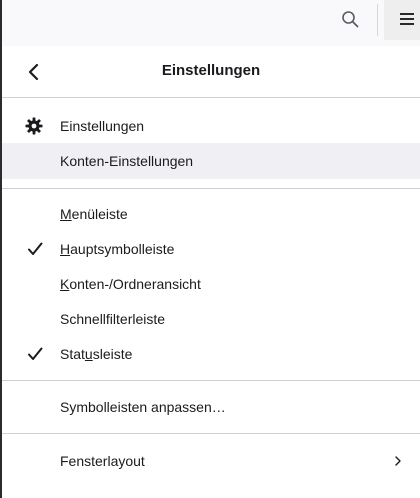  I want to click on menu-item-window-layout: Fensterlayout, so click(211, 461).